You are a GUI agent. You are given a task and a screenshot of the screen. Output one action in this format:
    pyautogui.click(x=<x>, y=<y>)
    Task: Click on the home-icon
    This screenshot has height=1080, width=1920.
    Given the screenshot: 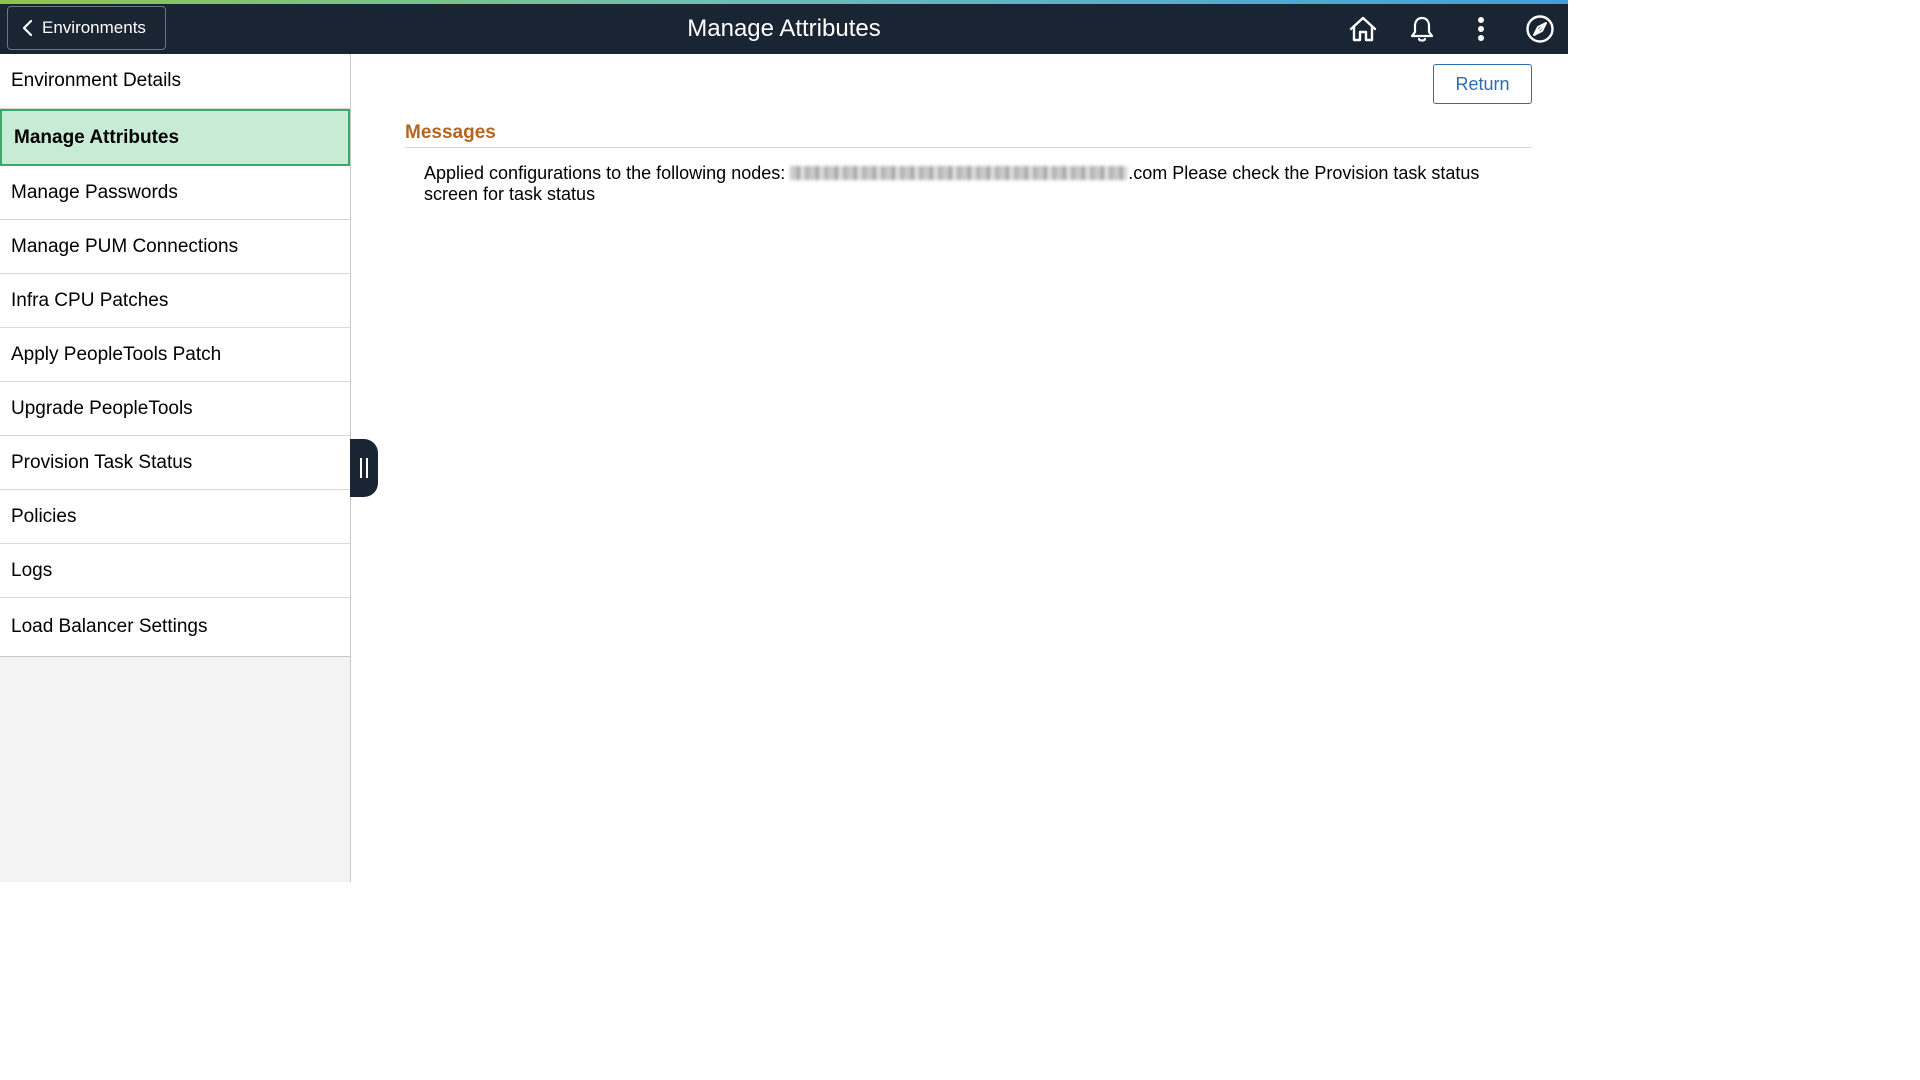 What is the action you would take?
    pyautogui.click(x=1363, y=29)
    